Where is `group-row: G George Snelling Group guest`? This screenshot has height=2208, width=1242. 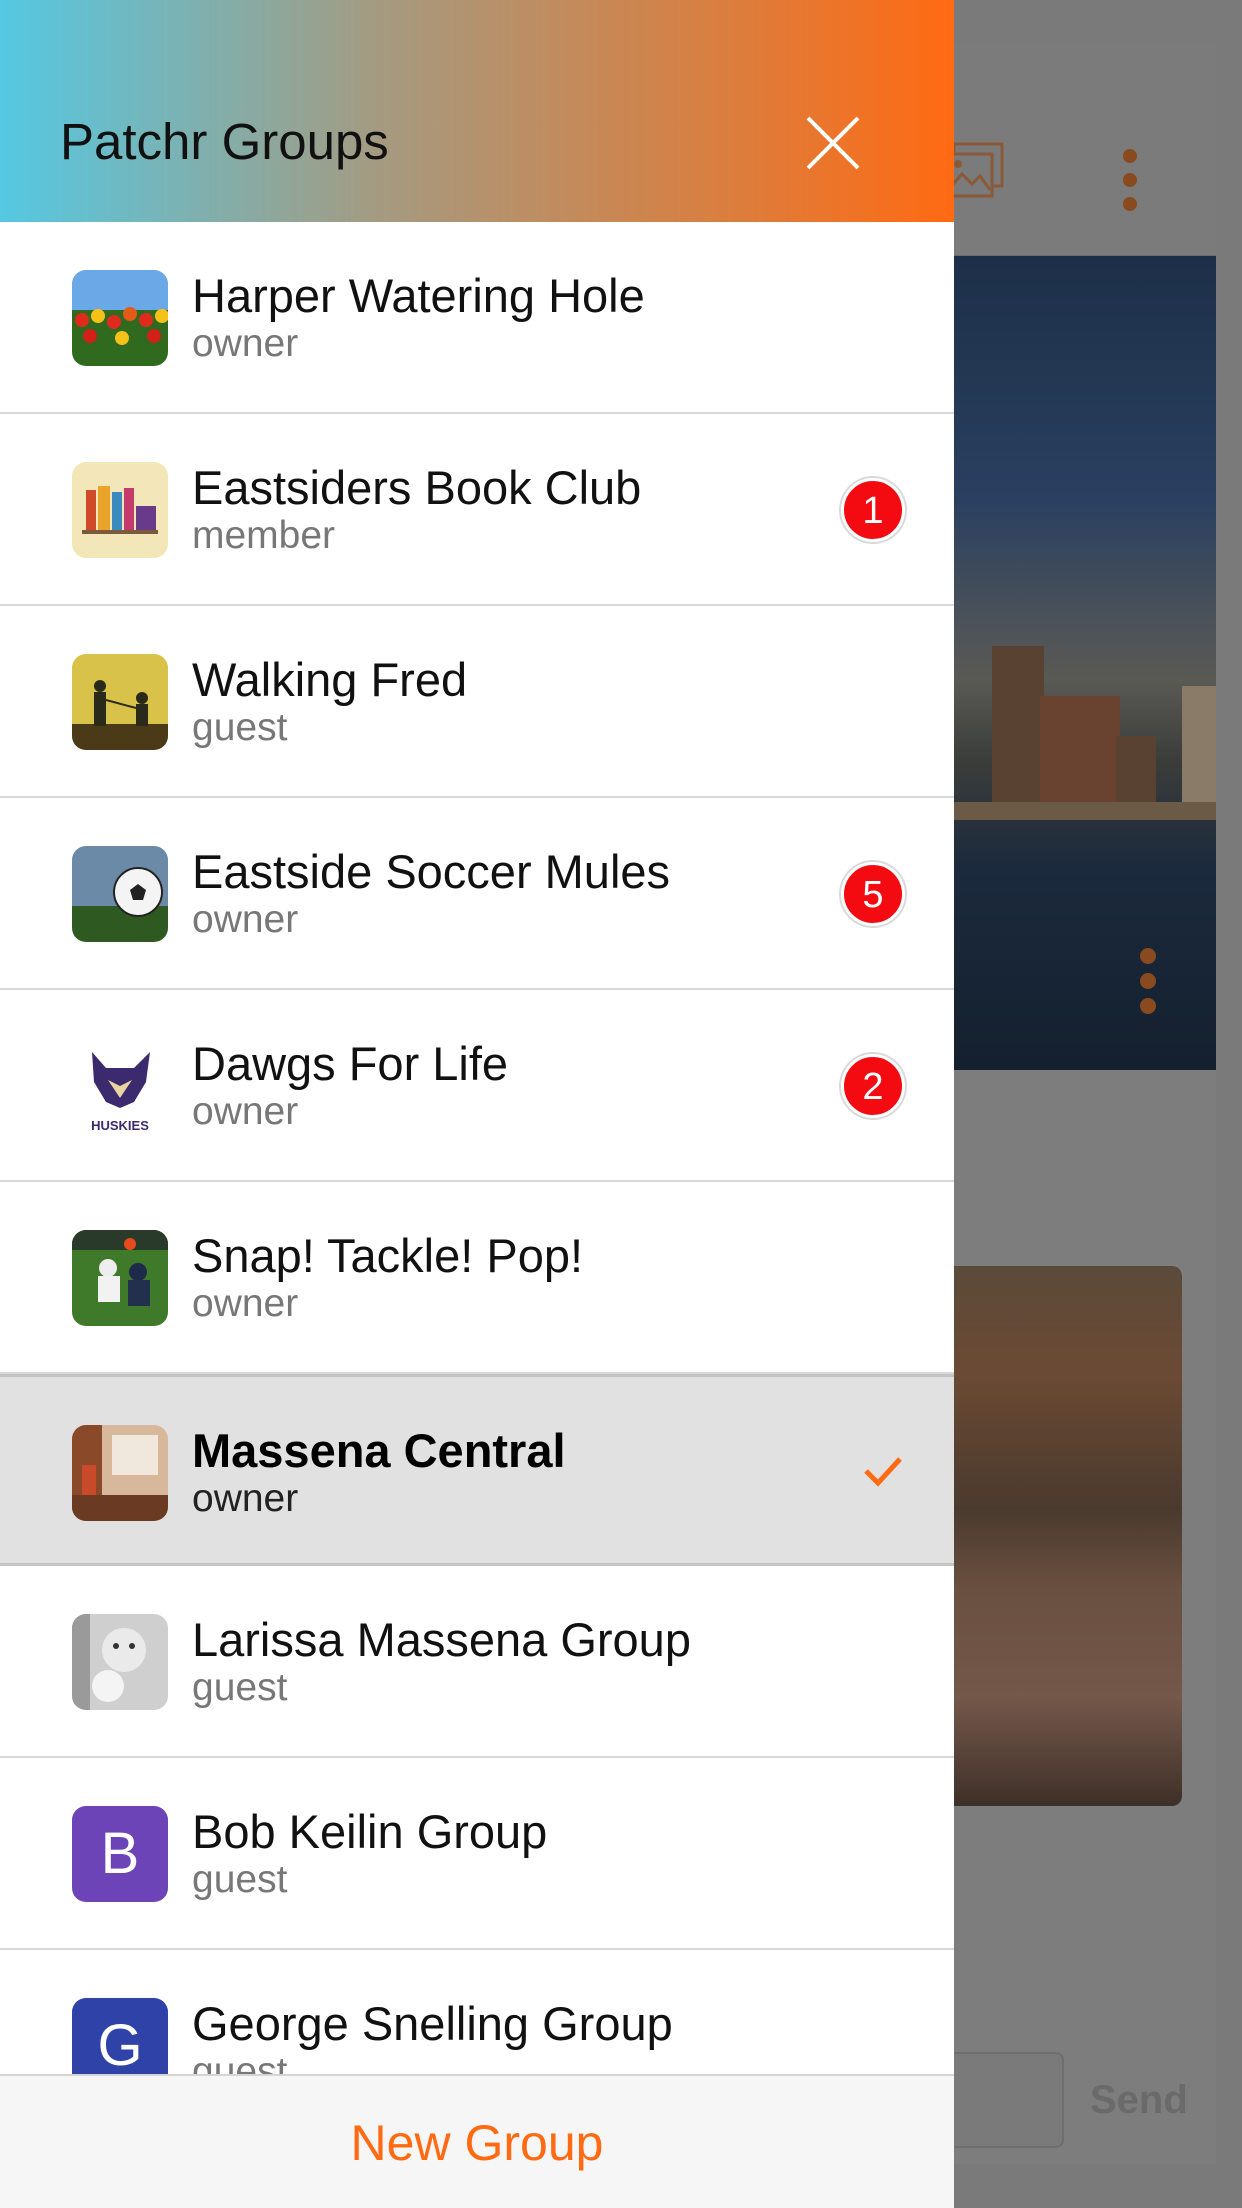 group-row: G George Snelling Group guest is located at coordinates (477, 2012).